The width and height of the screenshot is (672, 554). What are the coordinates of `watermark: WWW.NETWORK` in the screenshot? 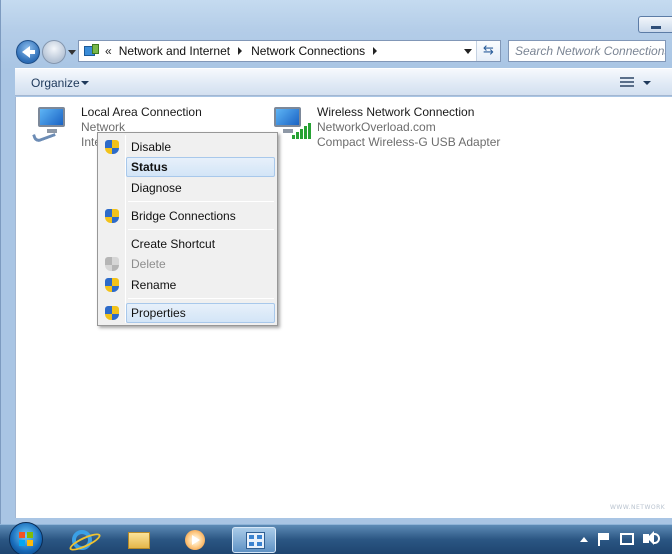 It's located at (638, 507).